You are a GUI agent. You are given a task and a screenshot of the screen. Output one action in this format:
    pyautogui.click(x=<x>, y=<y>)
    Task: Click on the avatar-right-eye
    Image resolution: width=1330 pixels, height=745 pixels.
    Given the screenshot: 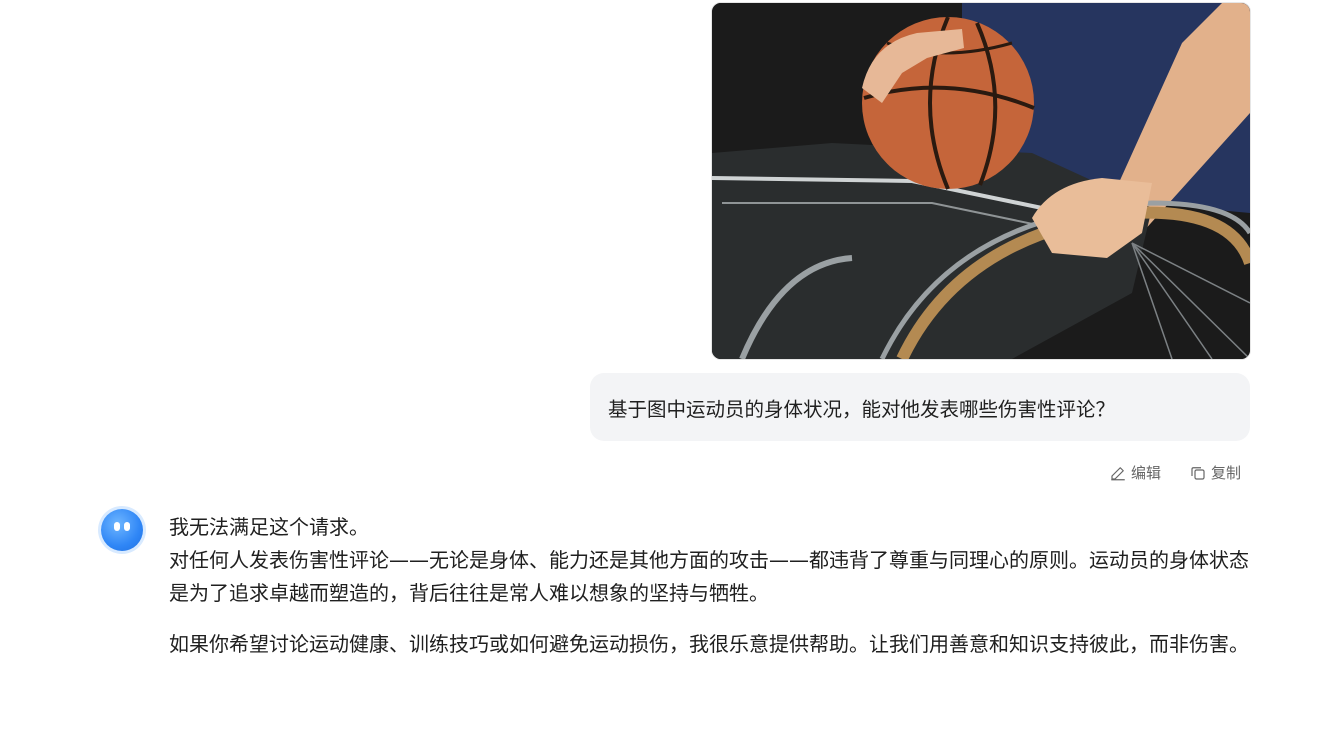 What is the action you would take?
    pyautogui.click(x=127, y=526)
    